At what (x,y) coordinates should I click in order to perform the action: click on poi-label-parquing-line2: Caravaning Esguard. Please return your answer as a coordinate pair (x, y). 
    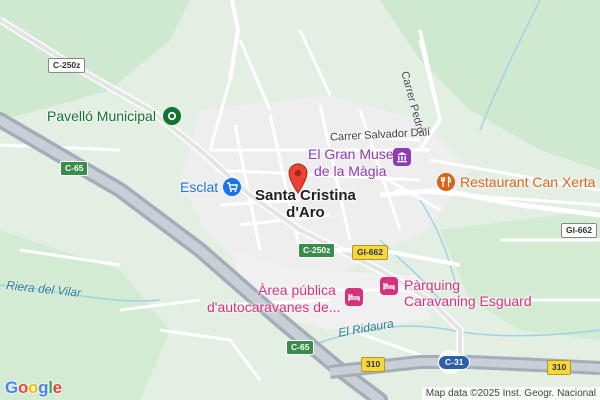
    Looking at the image, I should click on (468, 301).